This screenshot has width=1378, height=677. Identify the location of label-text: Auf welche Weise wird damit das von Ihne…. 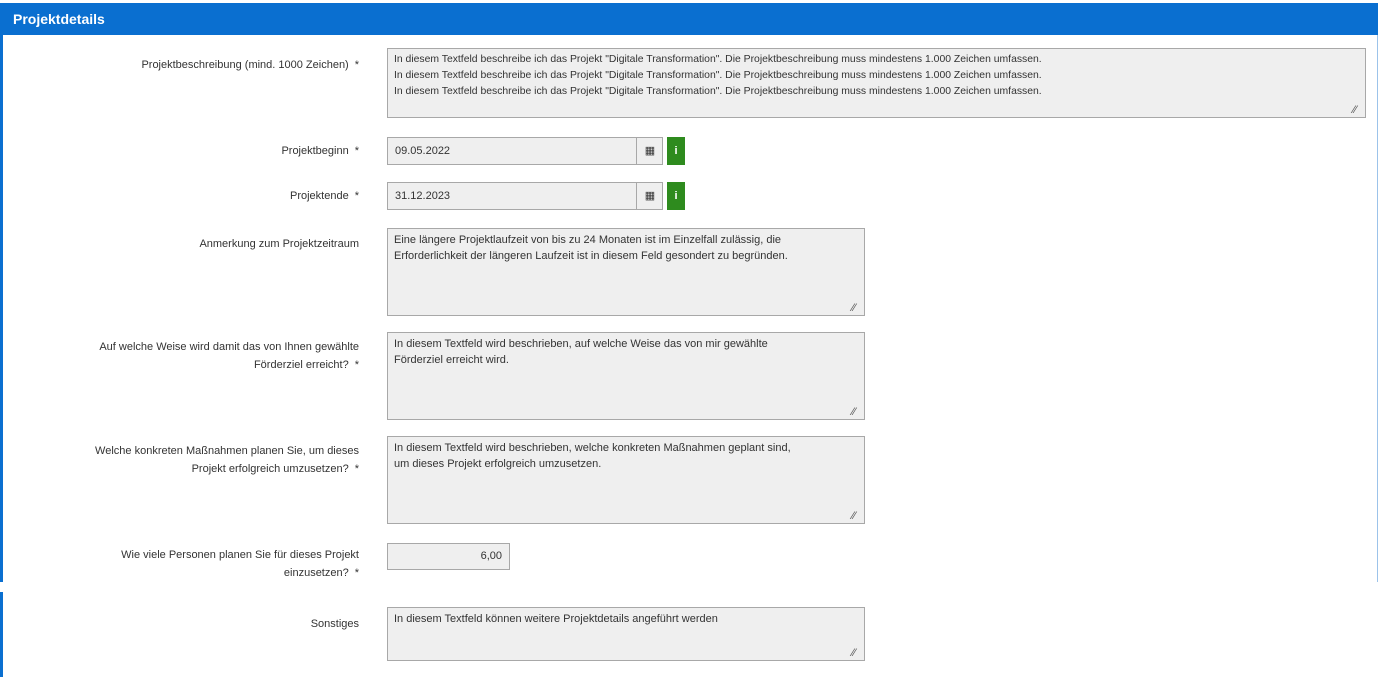
(229, 347).